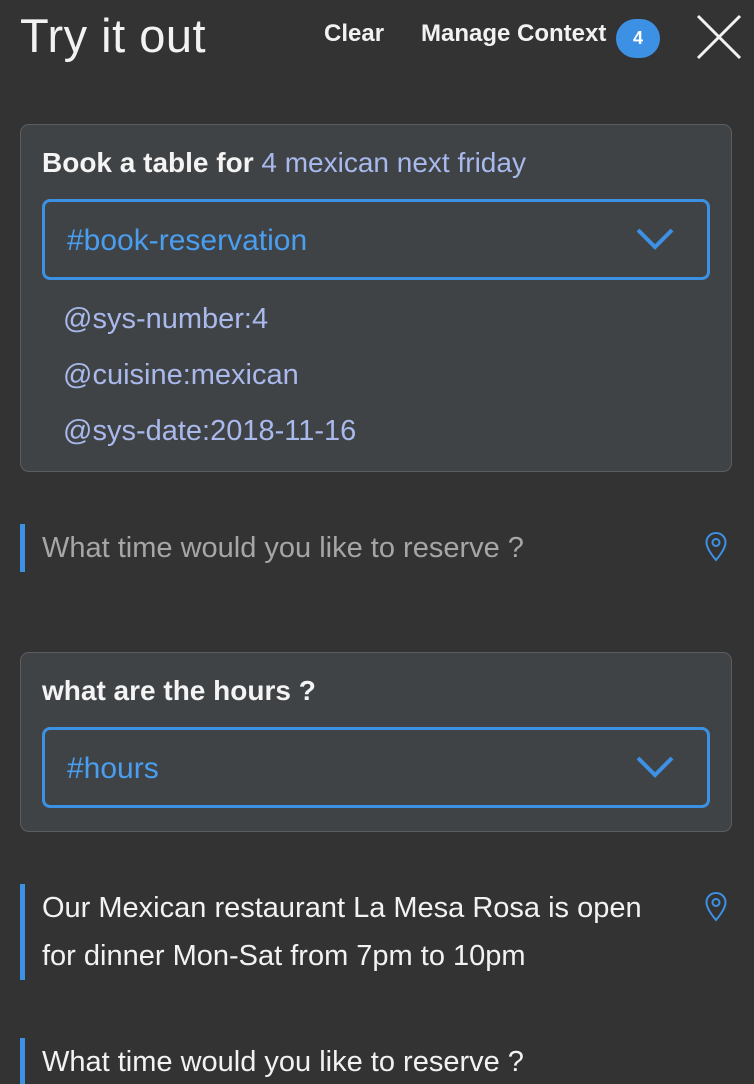  What do you see at coordinates (638, 38) in the screenshot?
I see `context-count-badge: 4` at bounding box center [638, 38].